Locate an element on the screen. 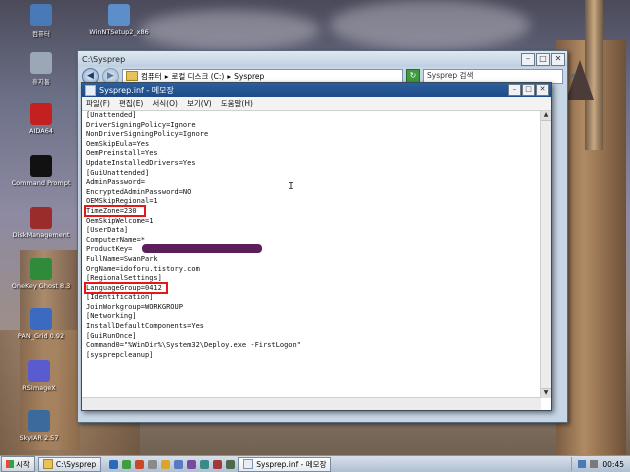 The height and width of the screenshot is (472, 630). notepad-title: Sysprep.inf - 메모장 is located at coordinates (136, 90).